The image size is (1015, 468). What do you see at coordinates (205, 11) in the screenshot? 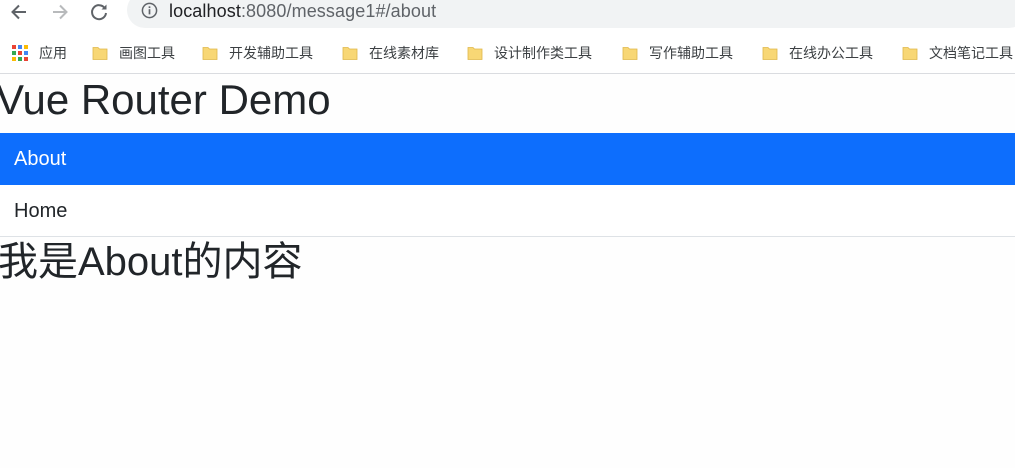
I see `url-host: localhost` at bounding box center [205, 11].